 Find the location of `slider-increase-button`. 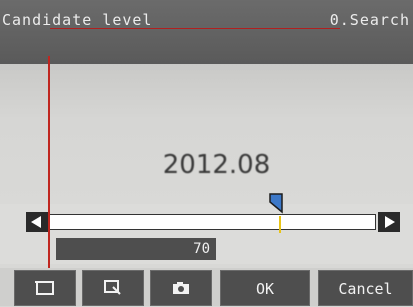

slider-increase-button is located at coordinates (389, 222).